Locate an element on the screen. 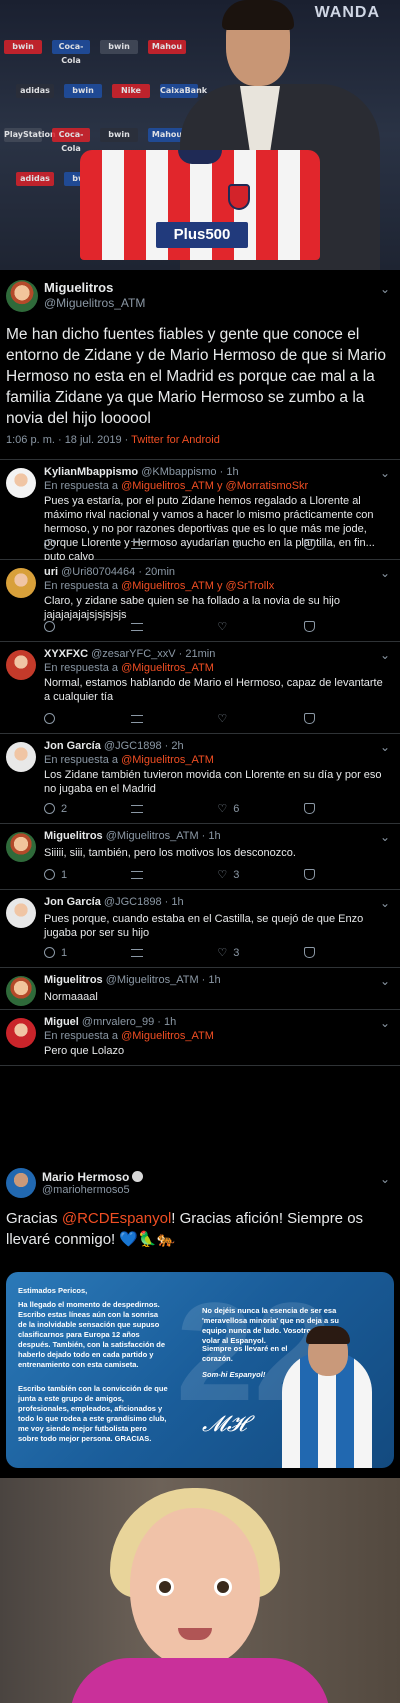 The height and width of the screenshot is (1703, 400). player-hair is located at coordinates (258, 15).